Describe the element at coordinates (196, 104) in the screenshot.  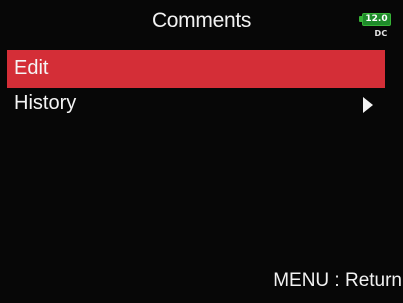
I see `menu-item-history: History` at that location.